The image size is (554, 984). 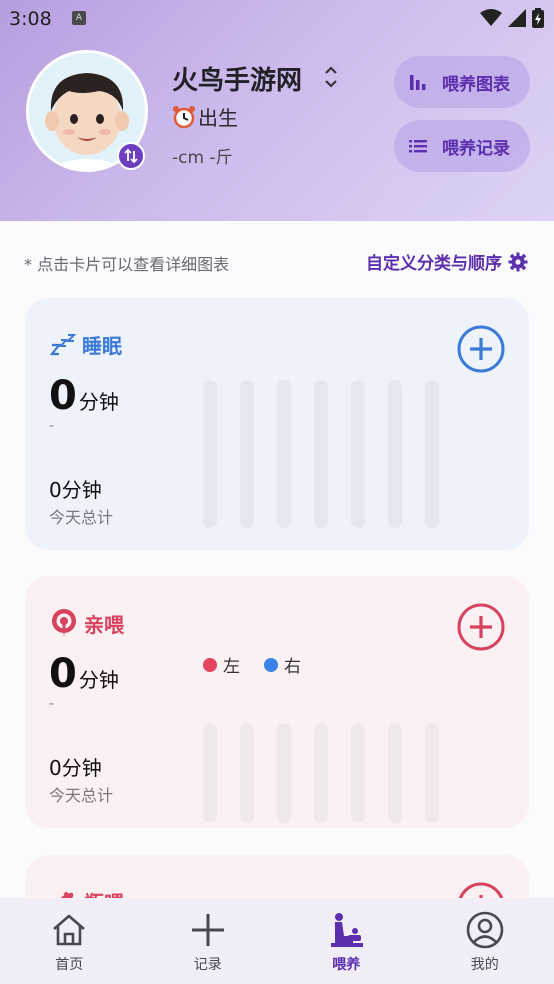 I want to click on legend-left: 左, so click(x=221, y=664).